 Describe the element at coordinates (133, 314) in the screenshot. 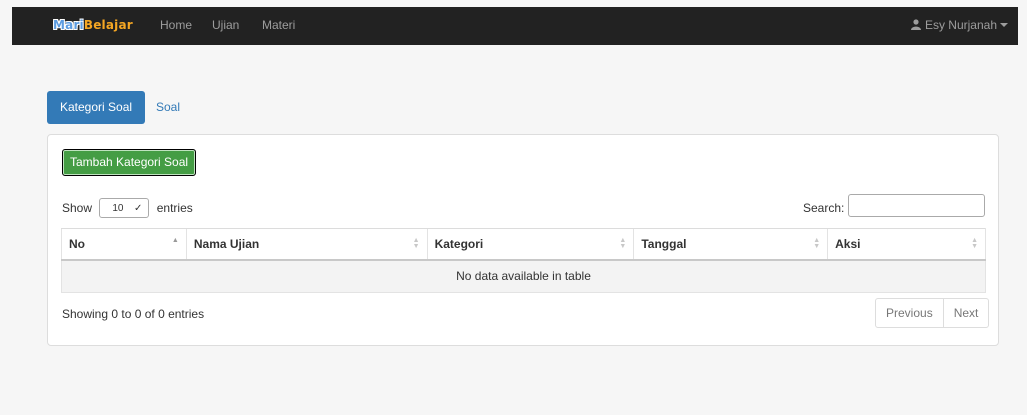

I see `table-info: Showing 0 to 0 of 0 entries` at that location.